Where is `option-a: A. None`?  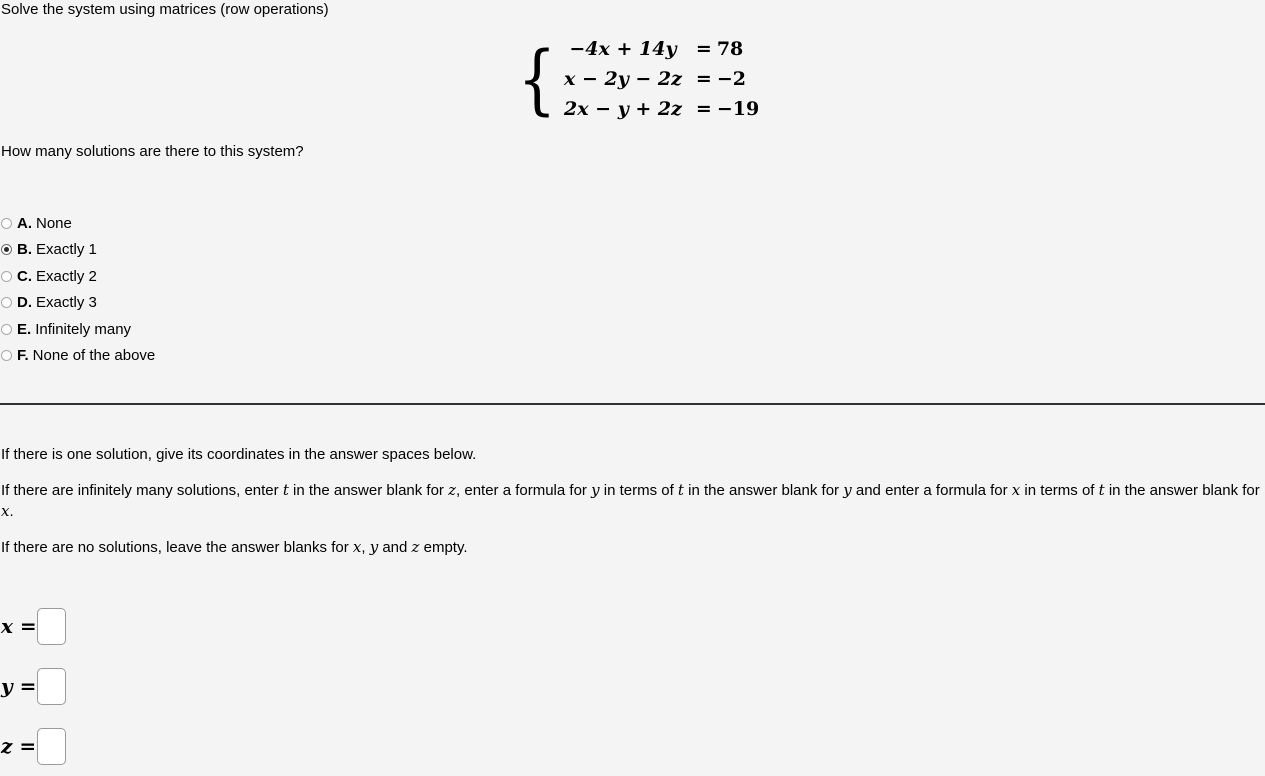 option-a: A. None is located at coordinates (78, 223).